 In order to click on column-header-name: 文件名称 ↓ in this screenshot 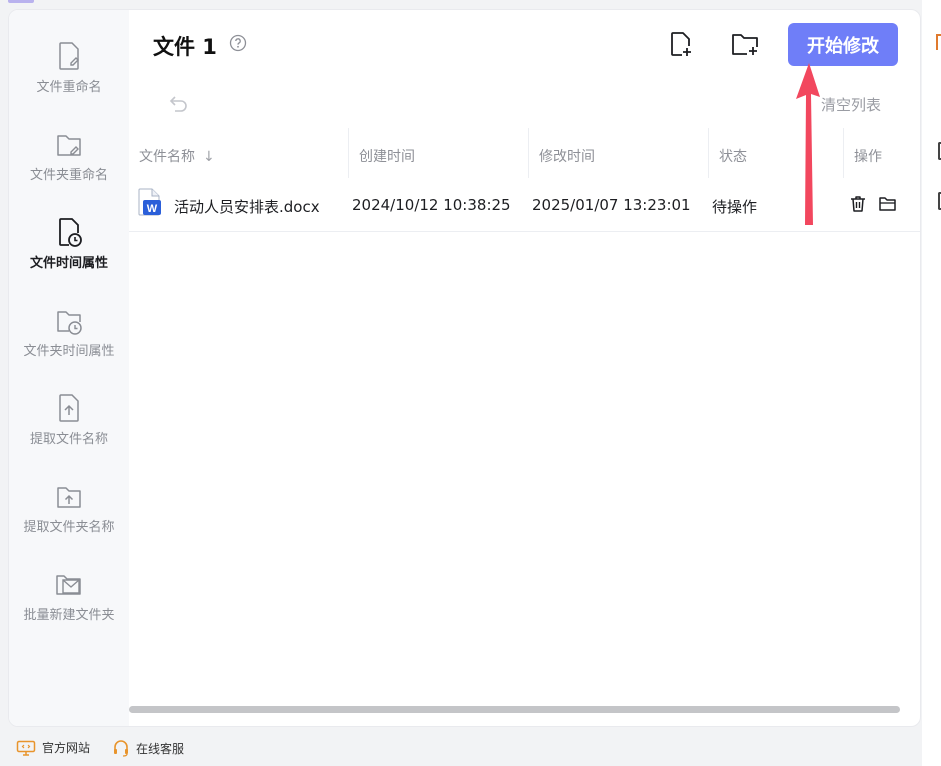, I will do `click(177, 156)`.